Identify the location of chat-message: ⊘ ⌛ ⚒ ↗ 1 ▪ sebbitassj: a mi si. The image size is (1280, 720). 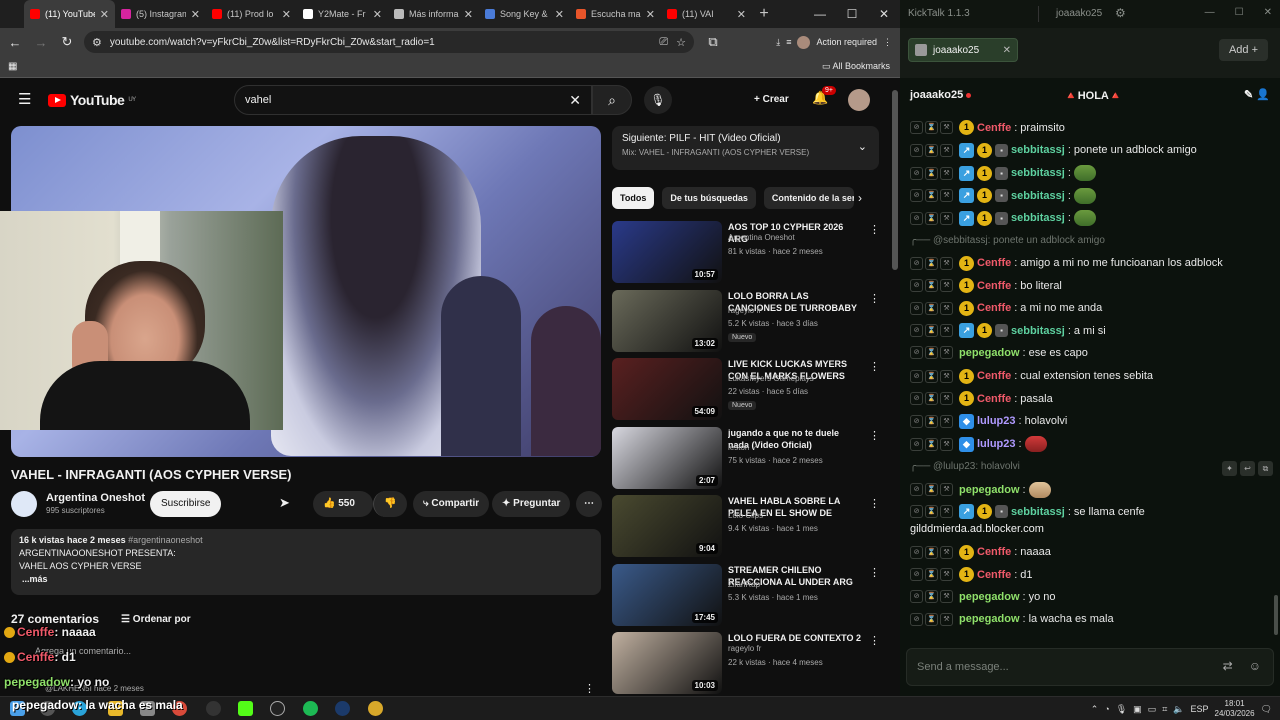
(1090, 331).